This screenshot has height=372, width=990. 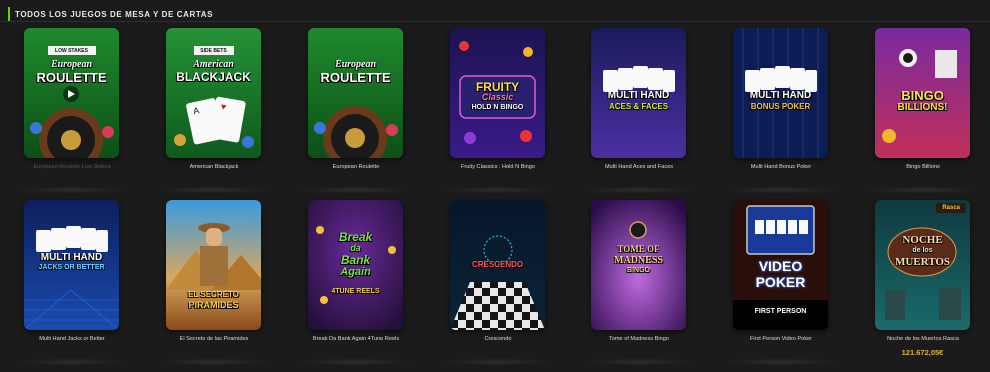 I want to click on game-thumbnail: TOME OF MADNESS BINGO, so click(x=638, y=265).